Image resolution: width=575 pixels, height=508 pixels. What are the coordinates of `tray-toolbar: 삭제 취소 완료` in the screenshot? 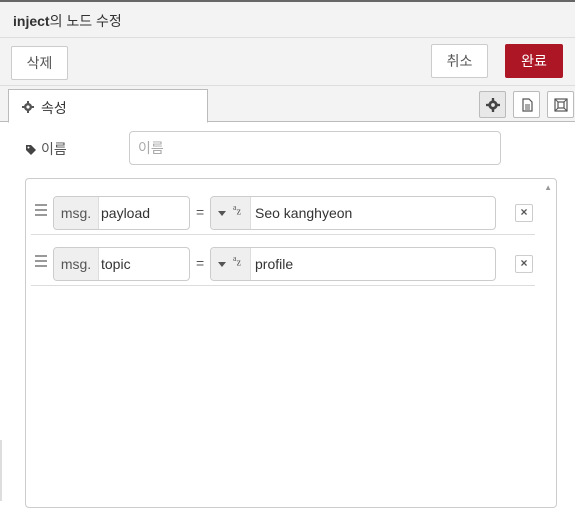 It's located at (287, 62).